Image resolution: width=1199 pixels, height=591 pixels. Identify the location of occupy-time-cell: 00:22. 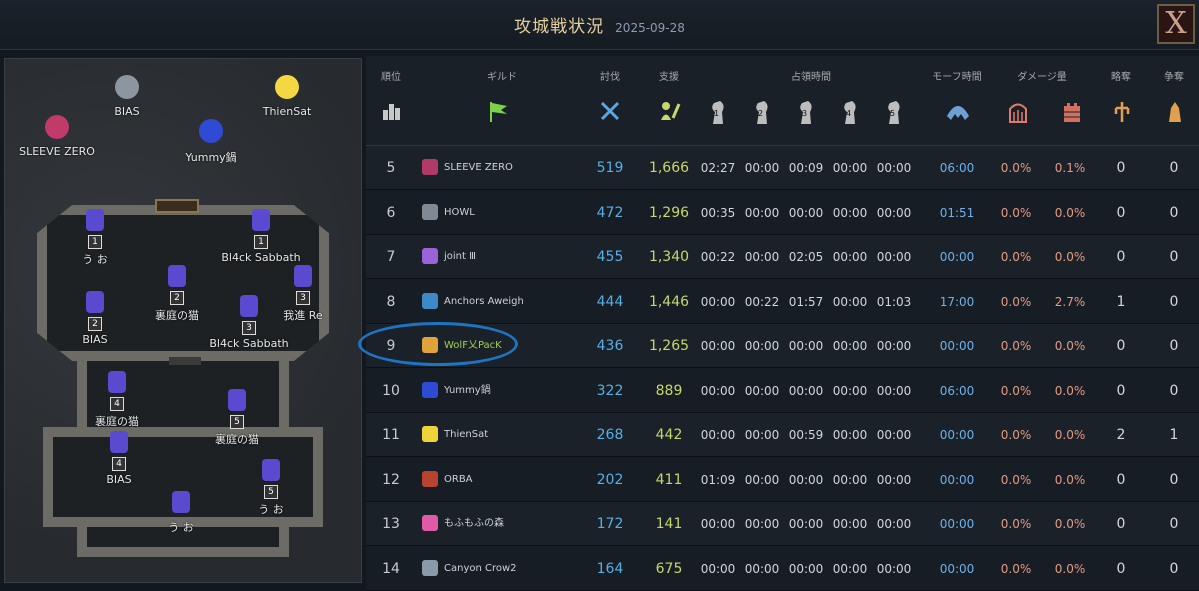
(762, 301).